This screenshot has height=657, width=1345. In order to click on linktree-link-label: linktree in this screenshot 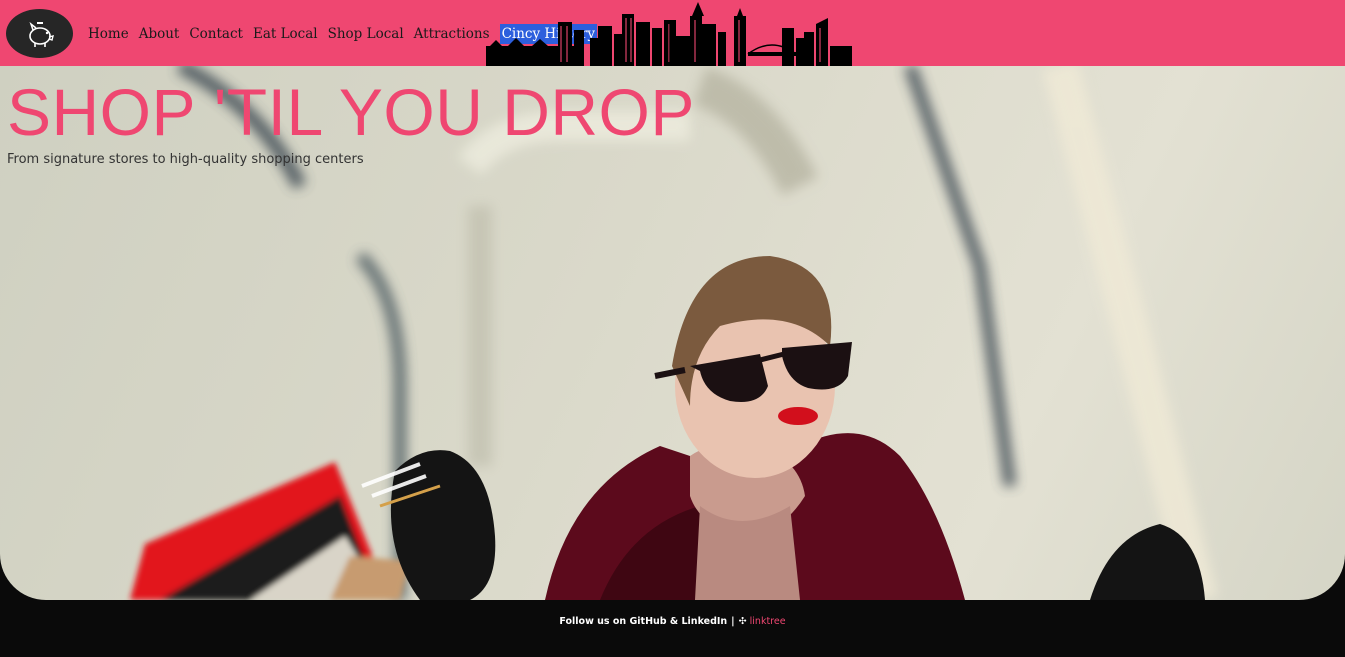, I will do `click(767, 621)`.